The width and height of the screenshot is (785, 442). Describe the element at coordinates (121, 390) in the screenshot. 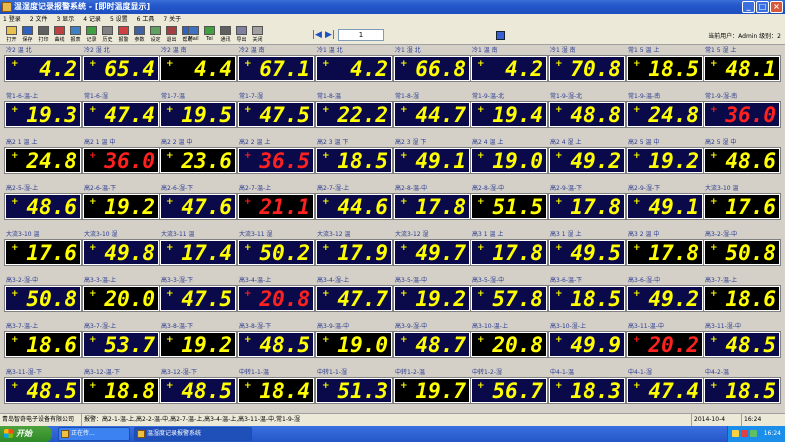

I see `sensor-tile: 高3-12-温-下 +18.8` at that location.